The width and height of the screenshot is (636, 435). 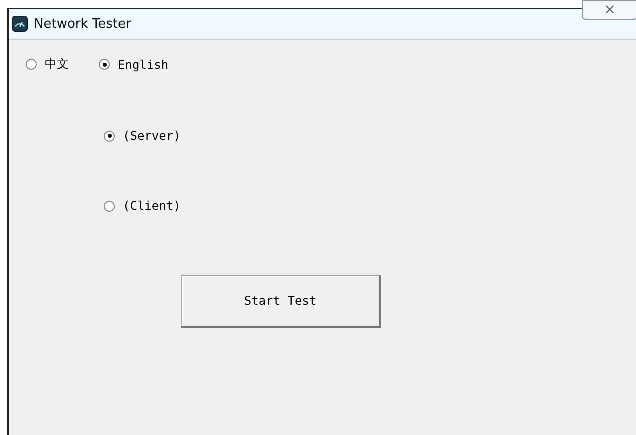 I want to click on radio-label: 中文, so click(x=57, y=64).